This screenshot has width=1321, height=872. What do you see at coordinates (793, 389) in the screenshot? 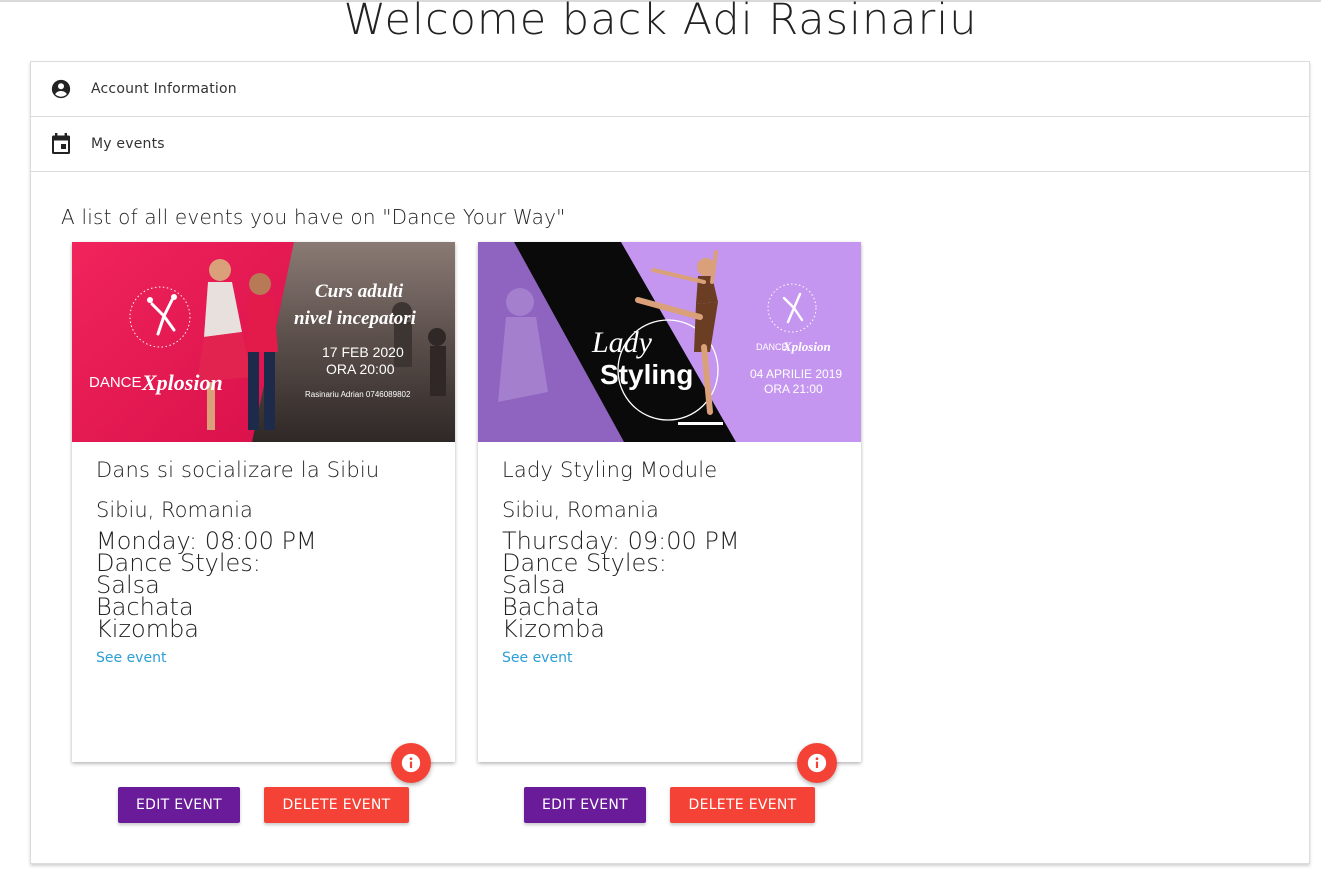
I see `poster-time: ORA 21:00` at bounding box center [793, 389].